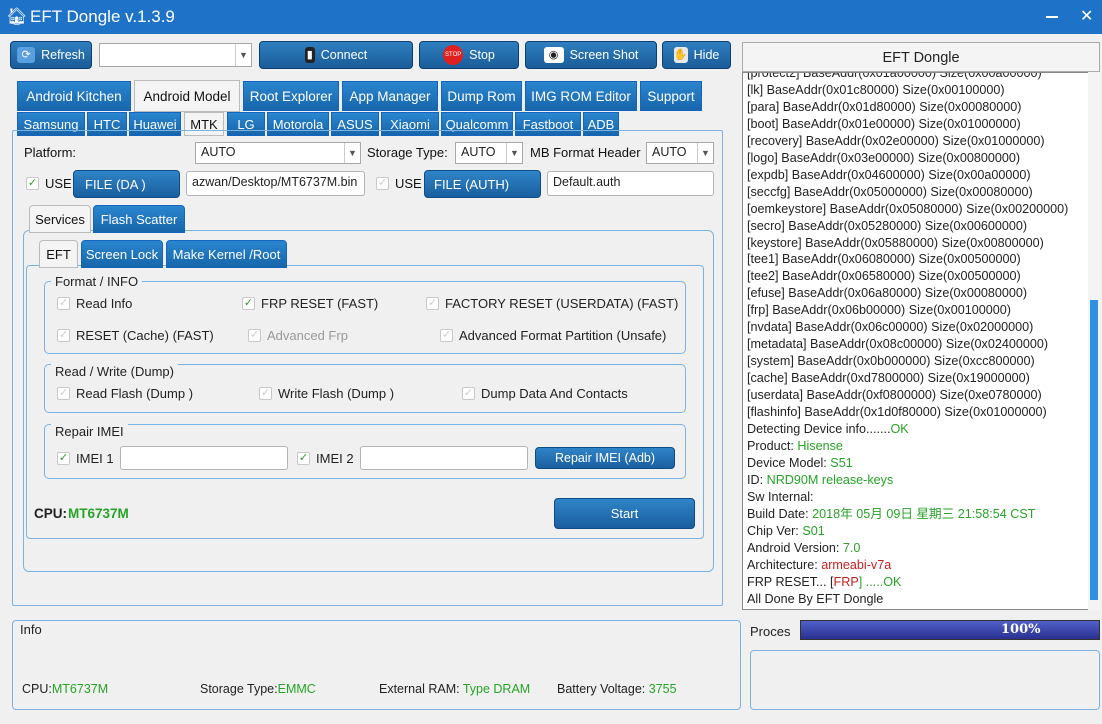  Describe the element at coordinates (58, 254) in the screenshot. I see `tab-eft: EFT` at that location.